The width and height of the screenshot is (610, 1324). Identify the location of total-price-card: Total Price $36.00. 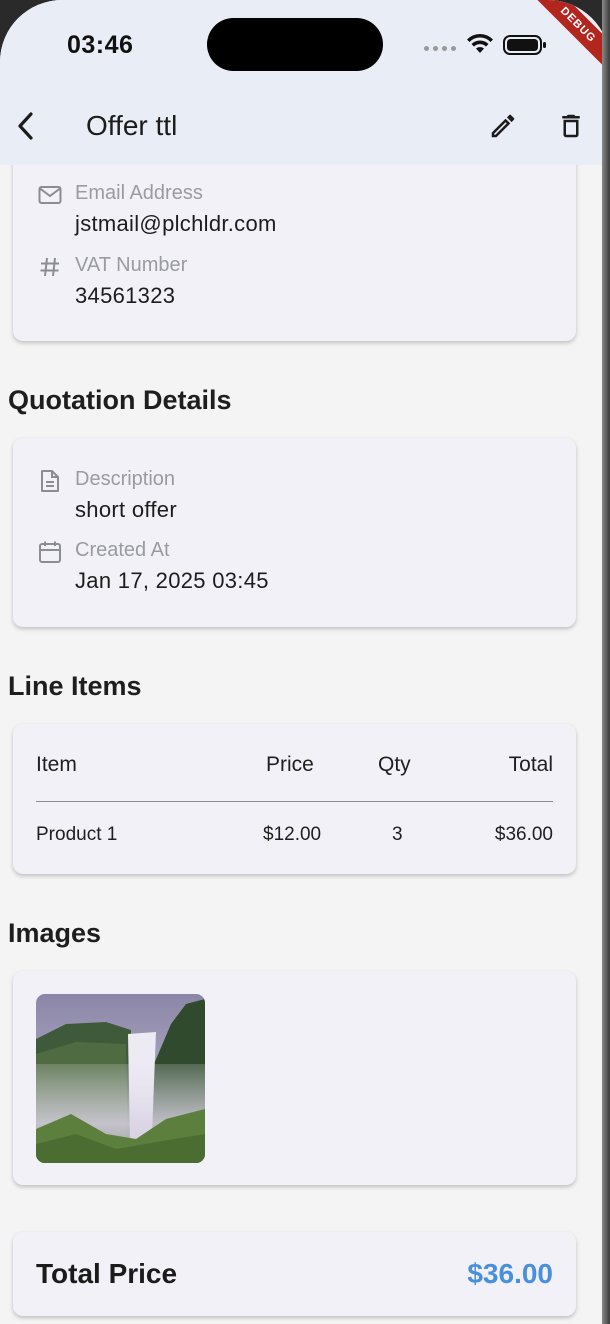
(294, 1274).